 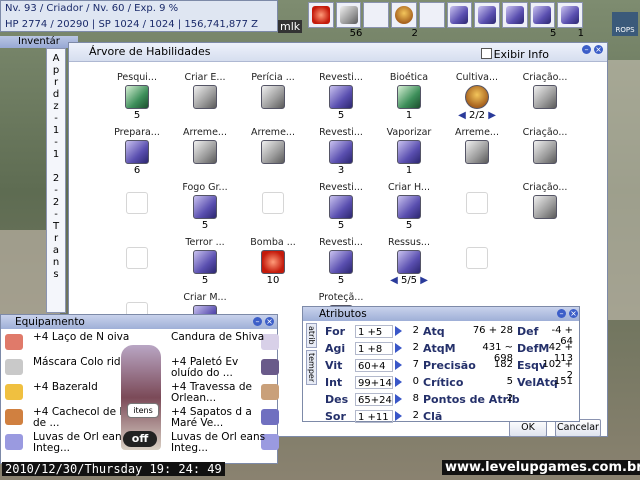 What do you see at coordinates (139, 322) in the screenshot?
I see `equipment-title: Equipamento` at bounding box center [139, 322].